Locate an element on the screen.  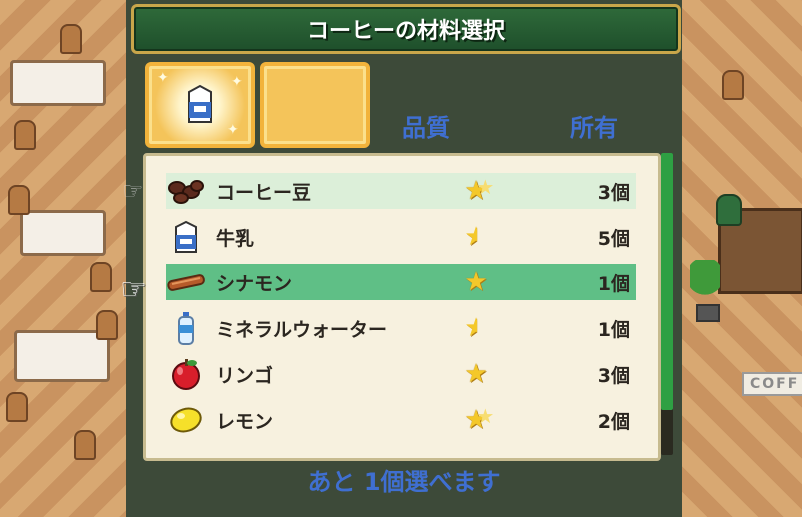
cafe-sign: COFF is located at coordinates (772, 384).